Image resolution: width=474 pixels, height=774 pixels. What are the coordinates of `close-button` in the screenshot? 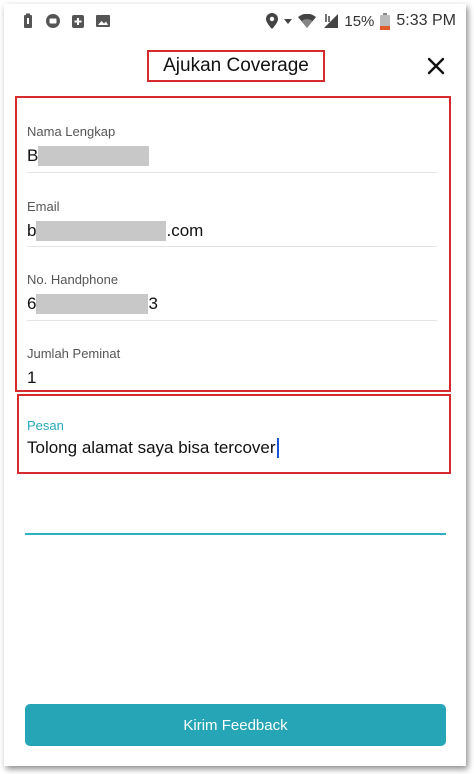 It's located at (436, 66).